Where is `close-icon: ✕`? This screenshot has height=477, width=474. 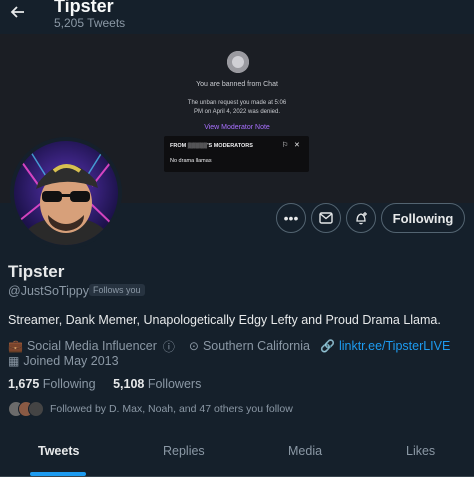 close-icon: ✕ is located at coordinates (297, 145).